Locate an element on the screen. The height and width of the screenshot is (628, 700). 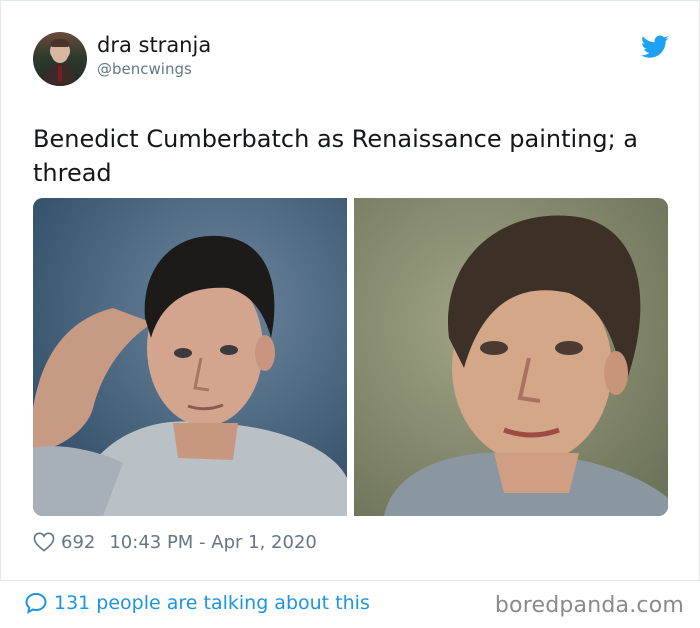
tweet-meta: 692 10:43 PM - Apr 1, 2020 is located at coordinates (175, 542).